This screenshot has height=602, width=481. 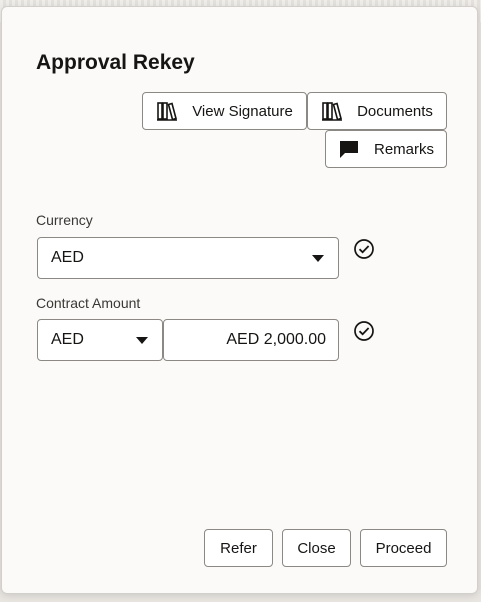 I want to click on contract-amount-currency-value: AED, so click(x=67, y=339).